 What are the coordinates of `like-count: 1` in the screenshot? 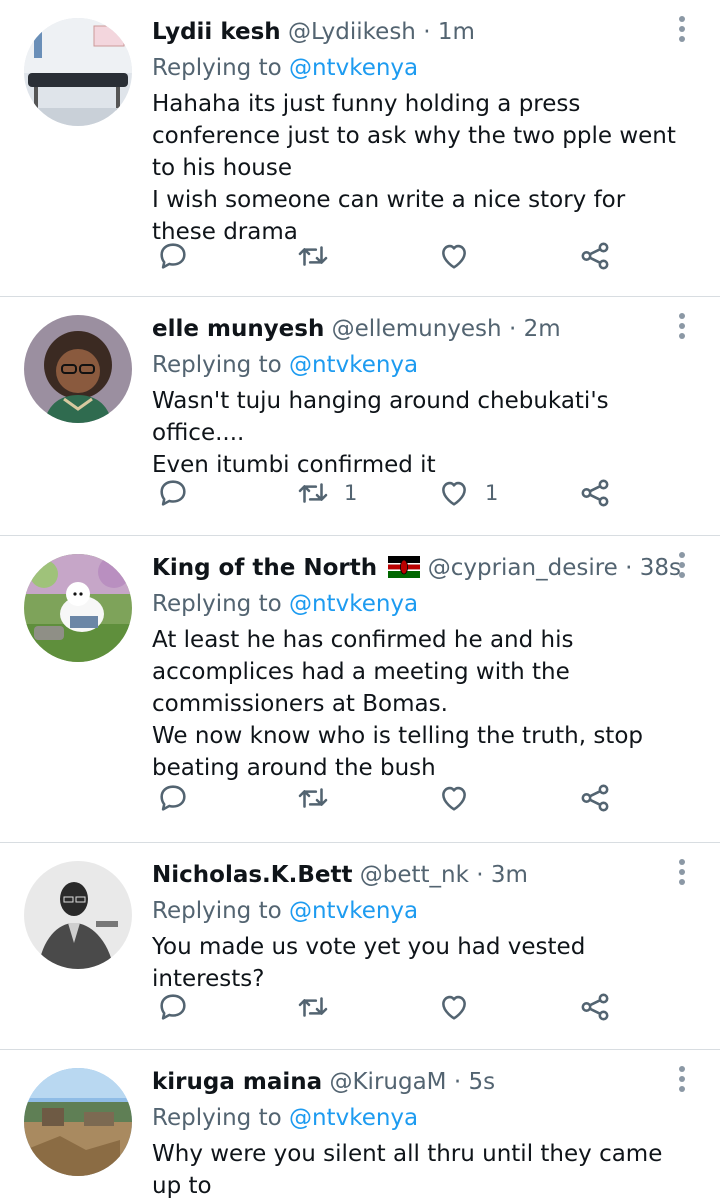 It's located at (492, 493).